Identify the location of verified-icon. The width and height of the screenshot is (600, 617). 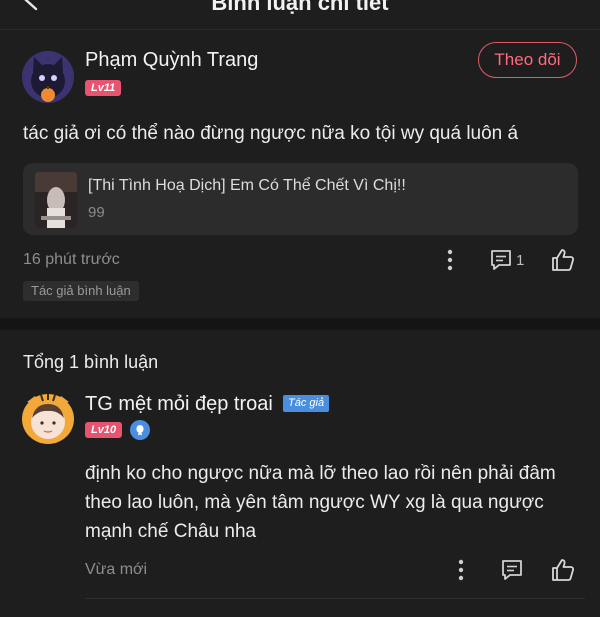
(140, 430).